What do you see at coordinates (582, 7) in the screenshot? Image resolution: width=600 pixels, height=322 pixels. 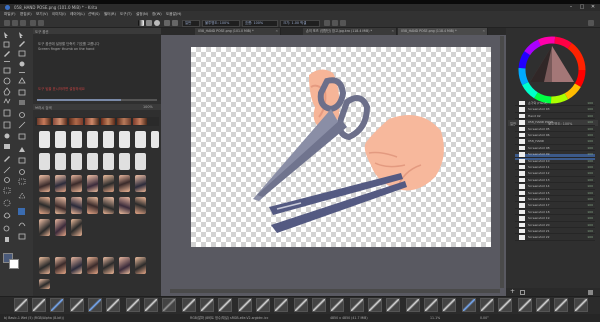 I see `maximize-icon: □` at bounding box center [582, 7].